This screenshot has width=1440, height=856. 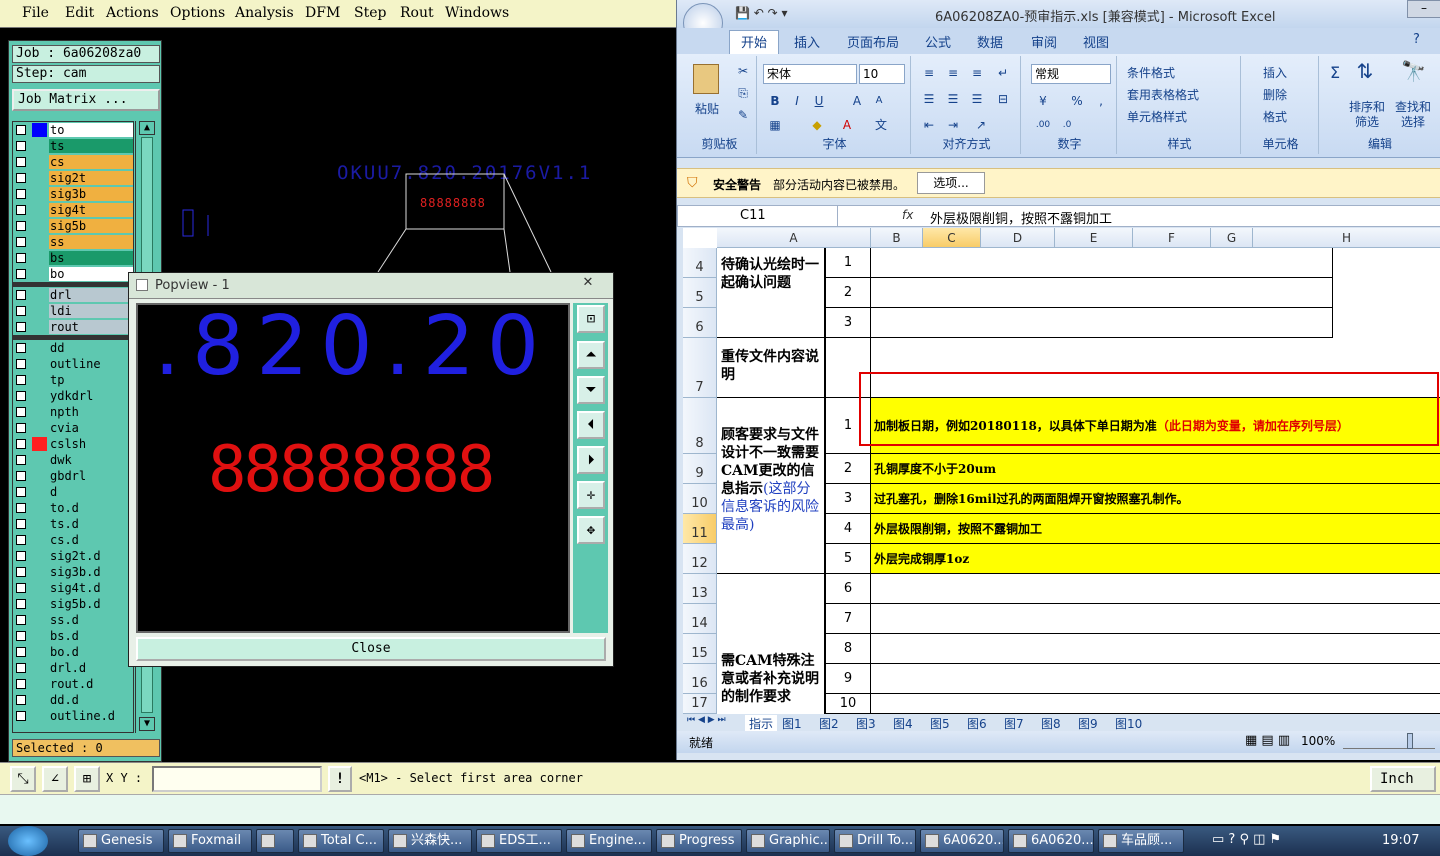 I want to click on tab-data: 数据, so click(x=990, y=41).